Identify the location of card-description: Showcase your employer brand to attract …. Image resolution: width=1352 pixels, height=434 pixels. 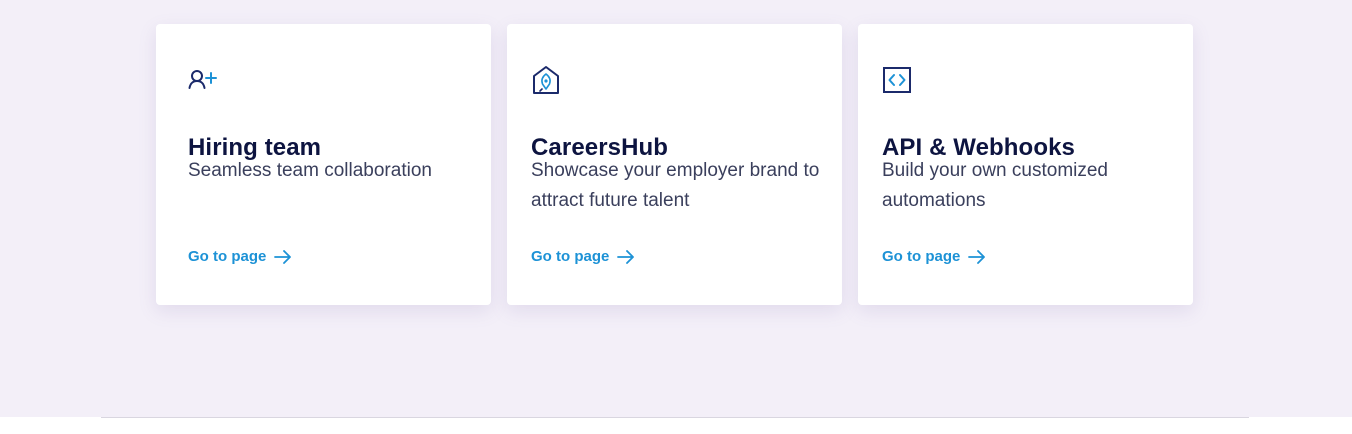
(675, 185).